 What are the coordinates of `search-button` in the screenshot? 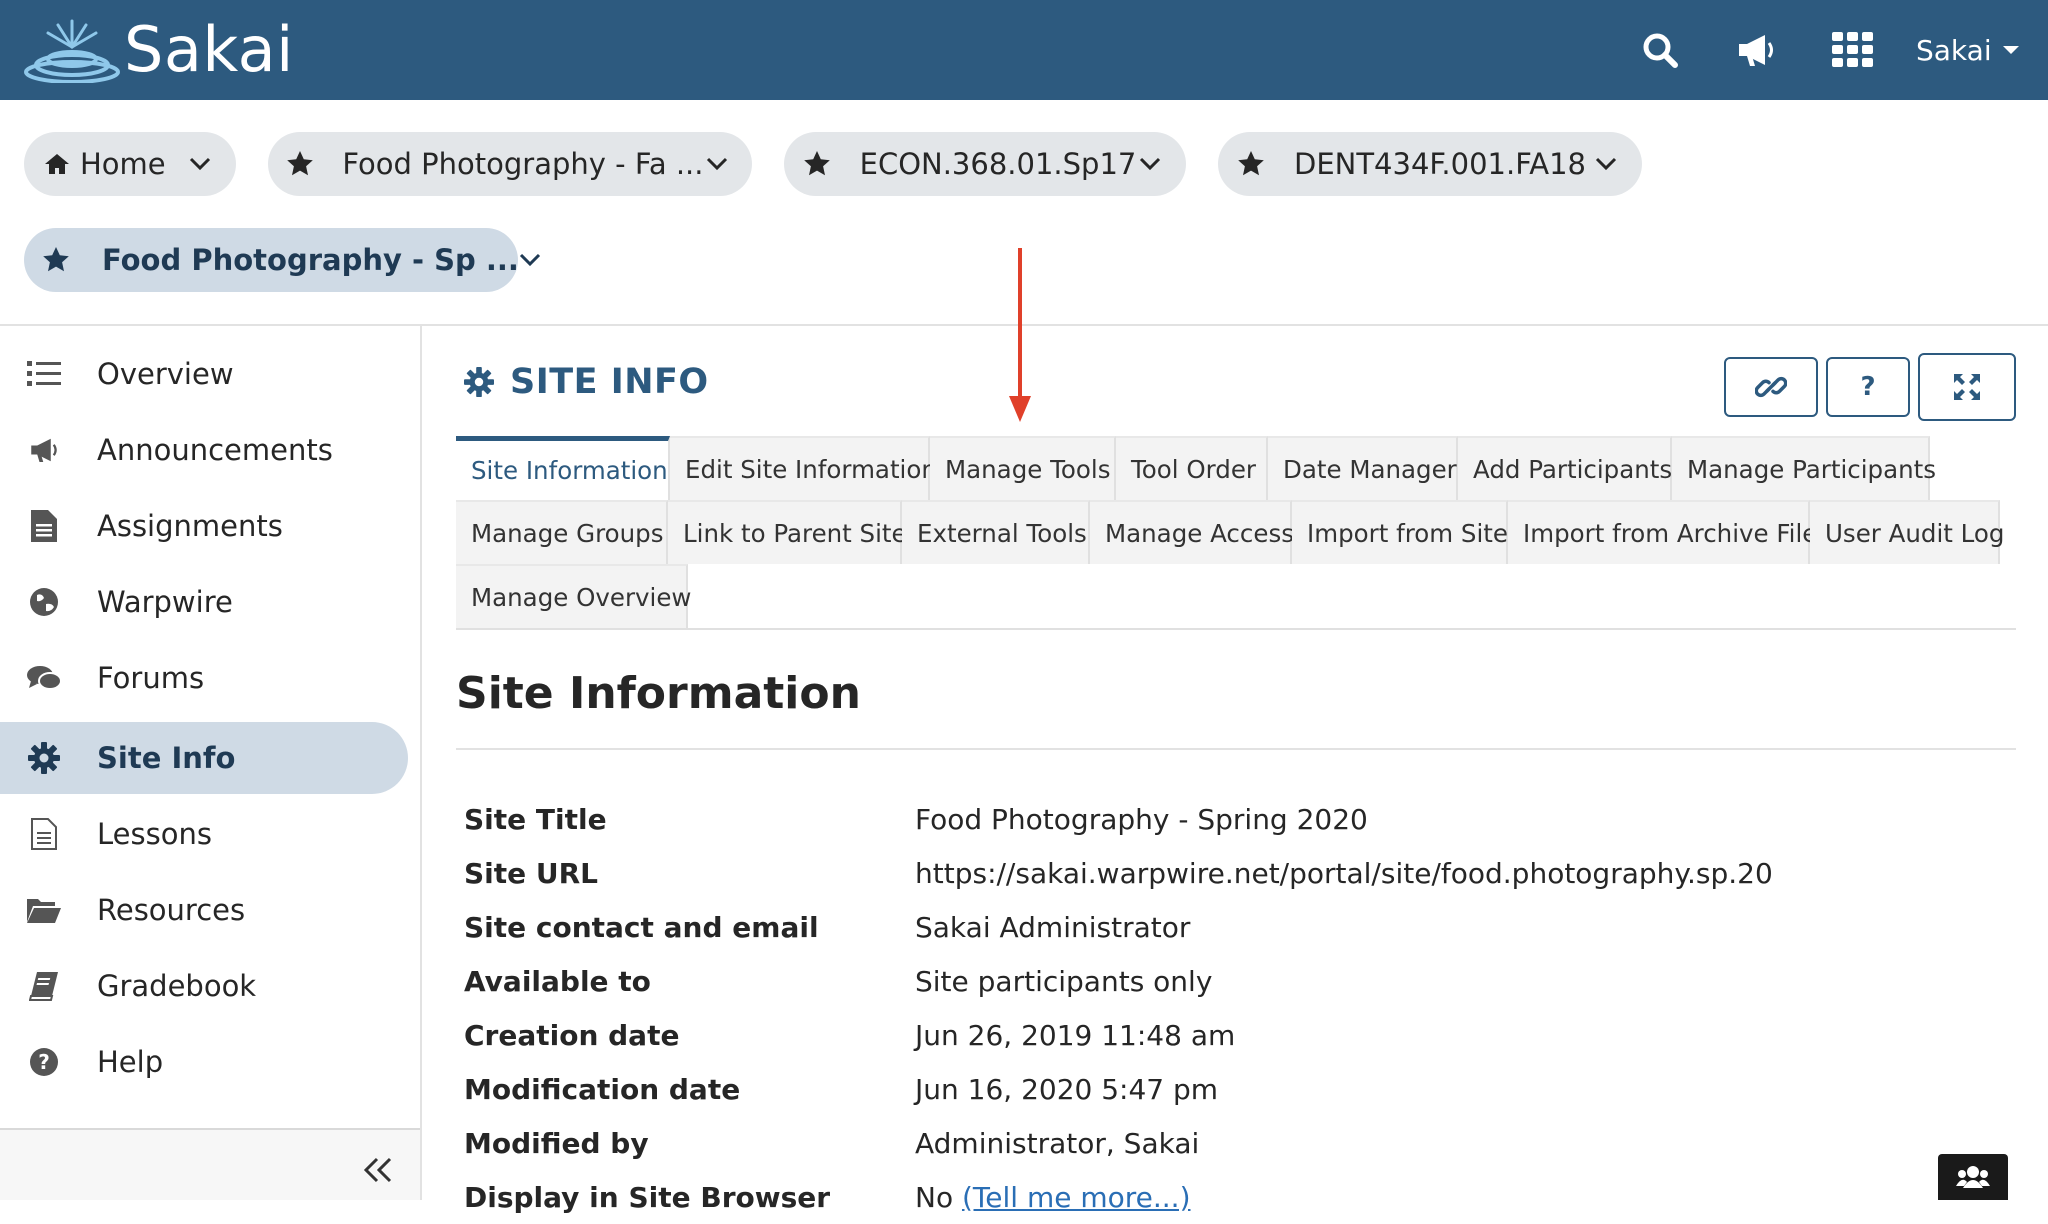 It's located at (1660, 50).